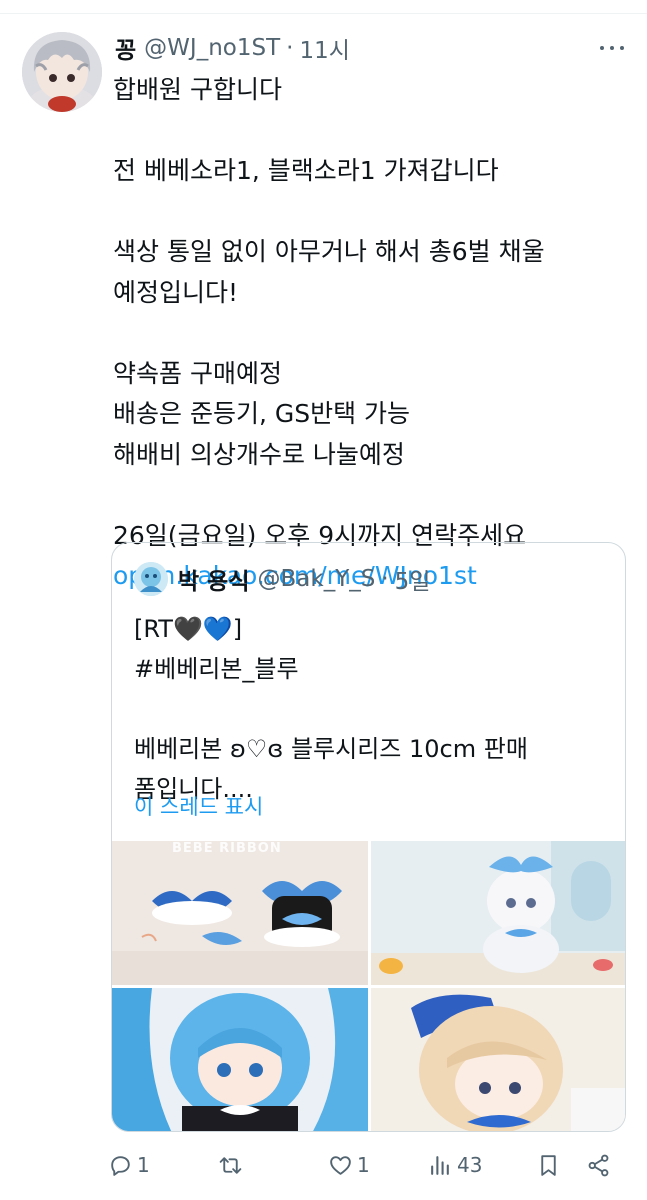 The height and width of the screenshot is (1200, 647). What do you see at coordinates (197, 89) in the screenshot?
I see `tweet-line: 합배원 구합니다` at bounding box center [197, 89].